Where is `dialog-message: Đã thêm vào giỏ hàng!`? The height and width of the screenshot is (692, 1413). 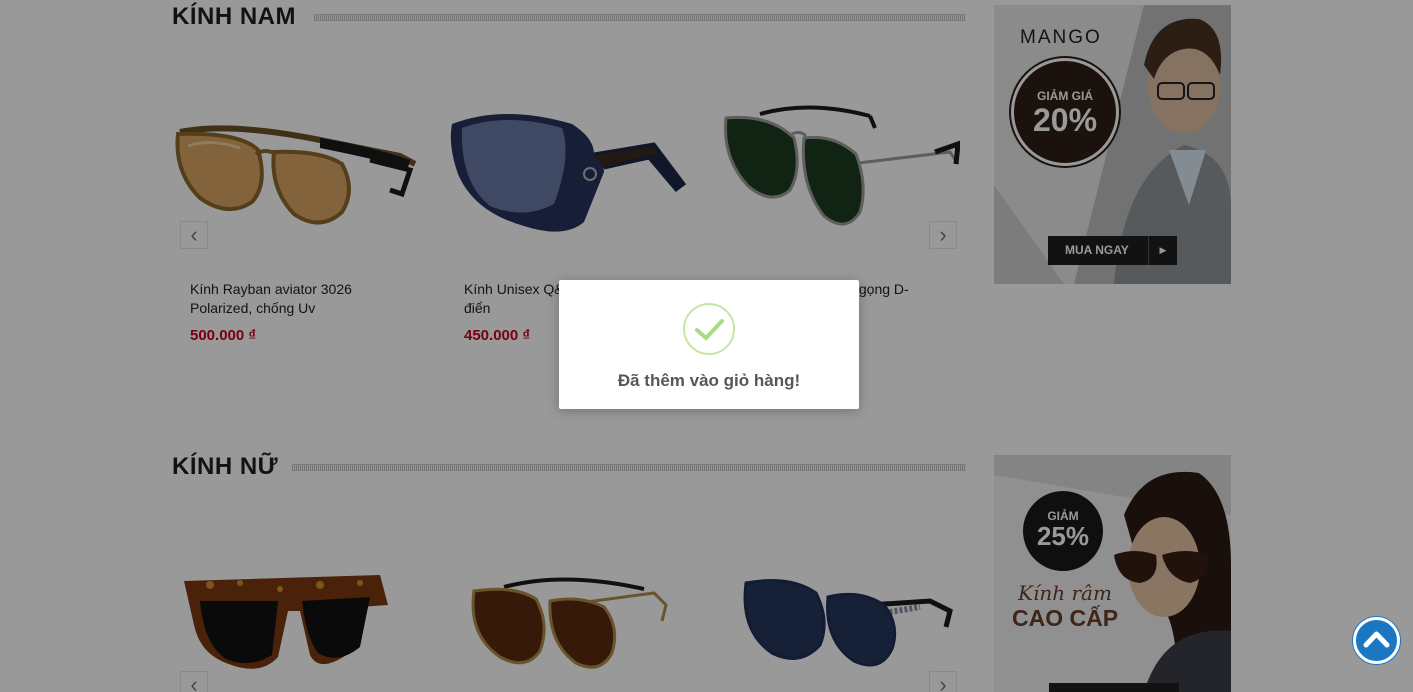 dialog-message: Đã thêm vào giỏ hàng! is located at coordinates (709, 380).